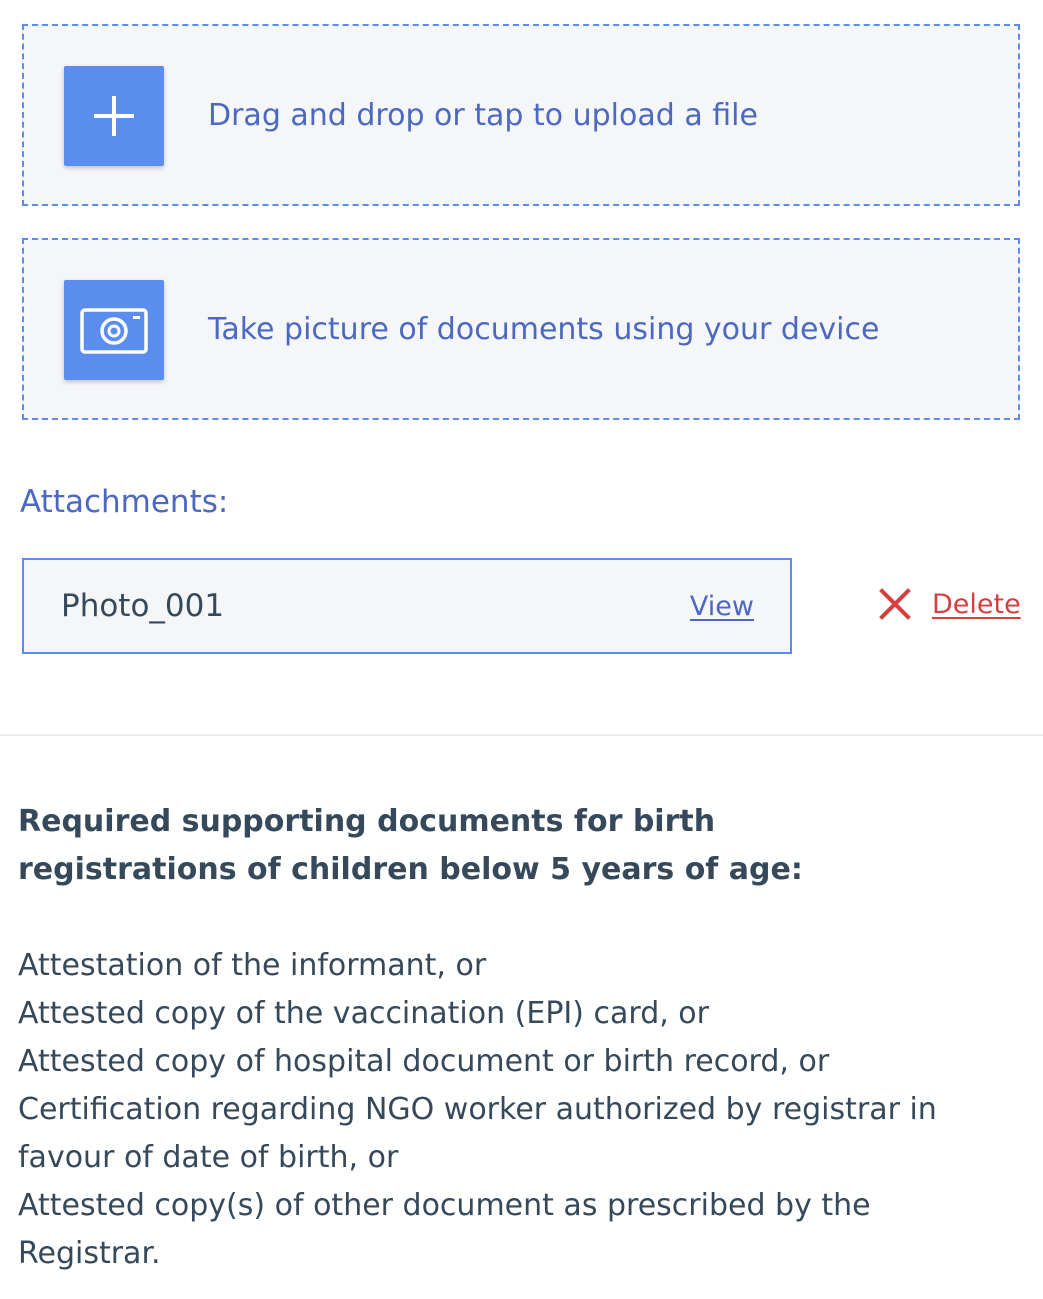  I want to click on camera-icon, so click(114, 330).